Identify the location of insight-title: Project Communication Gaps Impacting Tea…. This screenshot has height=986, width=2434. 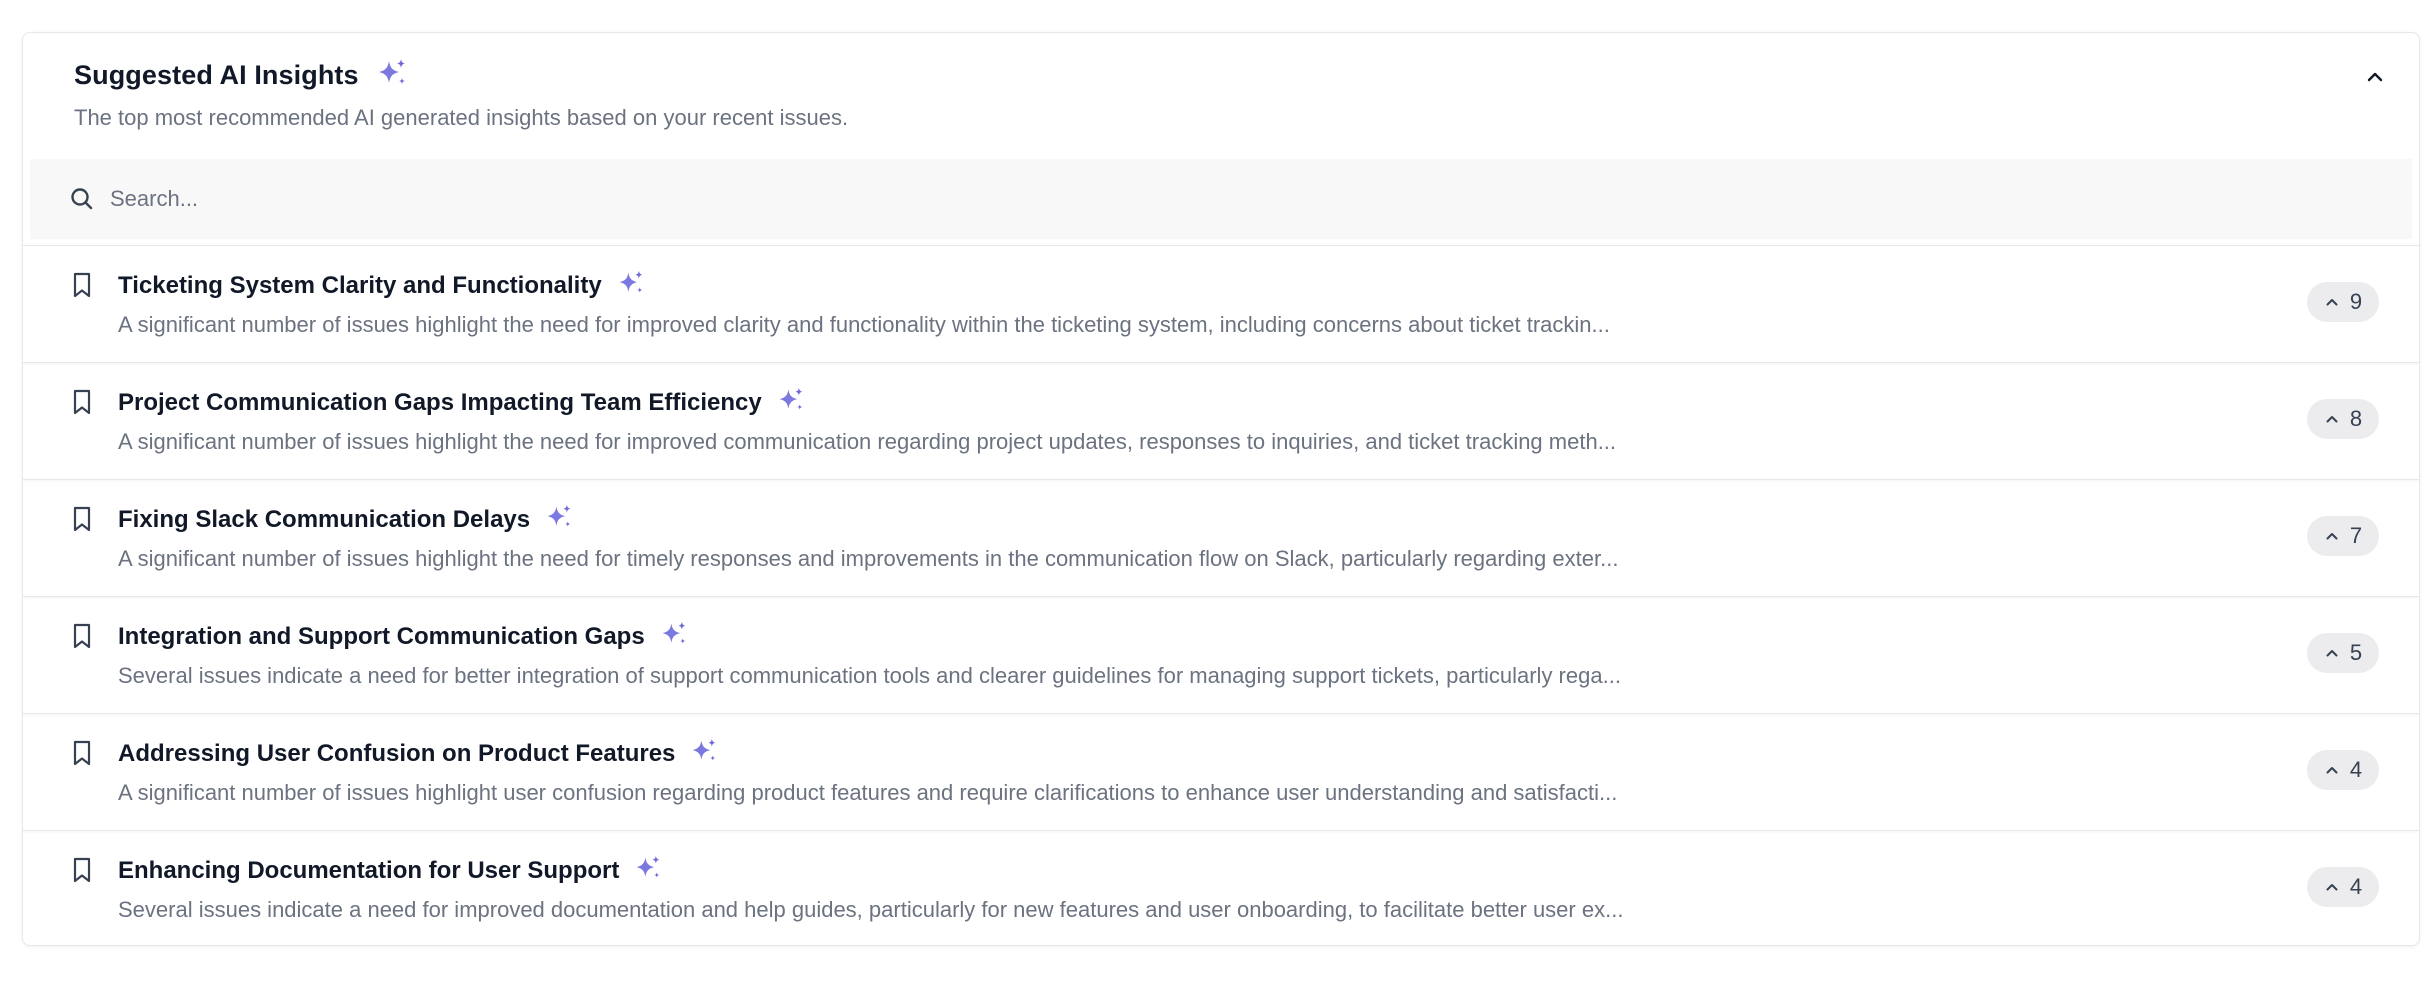
(440, 402).